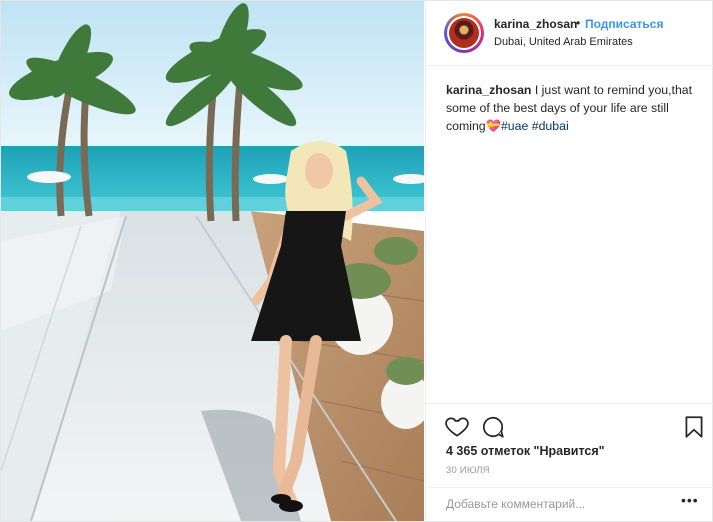 The height and width of the screenshot is (522, 713). Describe the element at coordinates (569, 423) in the screenshot. I see `action-bar` at that location.